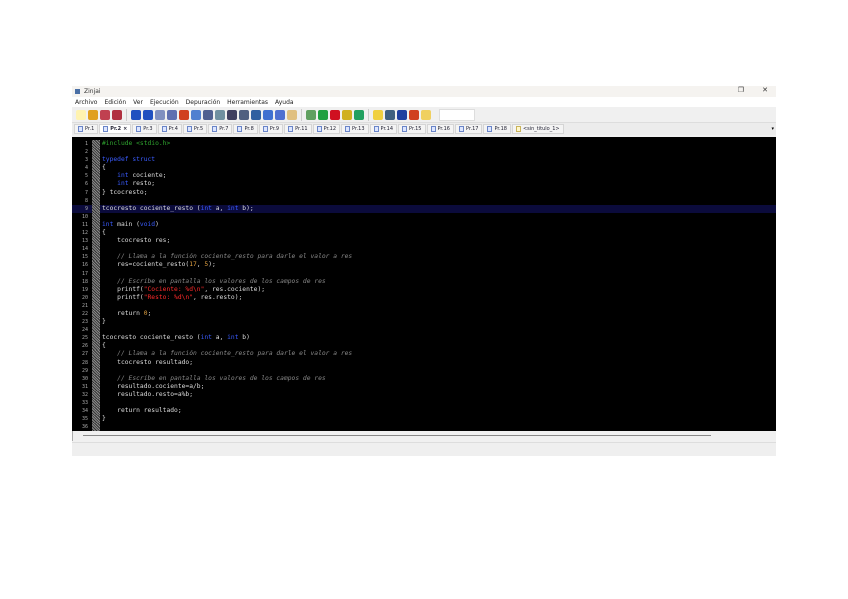 This screenshot has height=599, width=848. Describe the element at coordinates (397, 435) in the screenshot. I see `scrollbar-thumb` at that location.